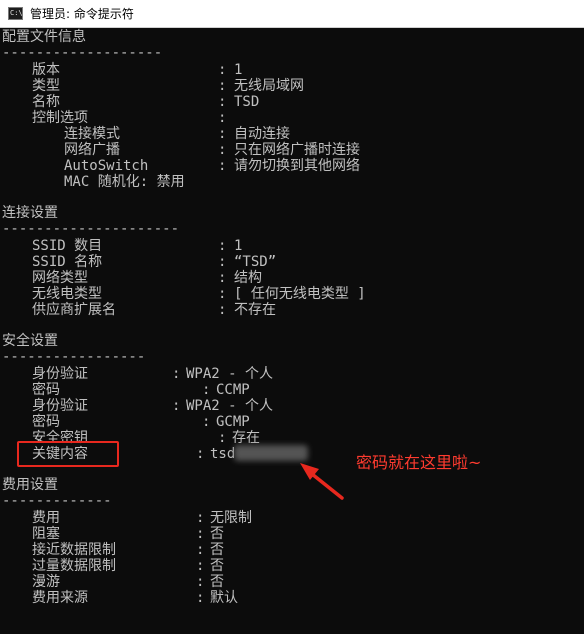 This screenshot has width=584, height=634. Describe the element at coordinates (292, 14) in the screenshot. I see `title-bar: C:\ 管理员: 命令提示符` at that location.